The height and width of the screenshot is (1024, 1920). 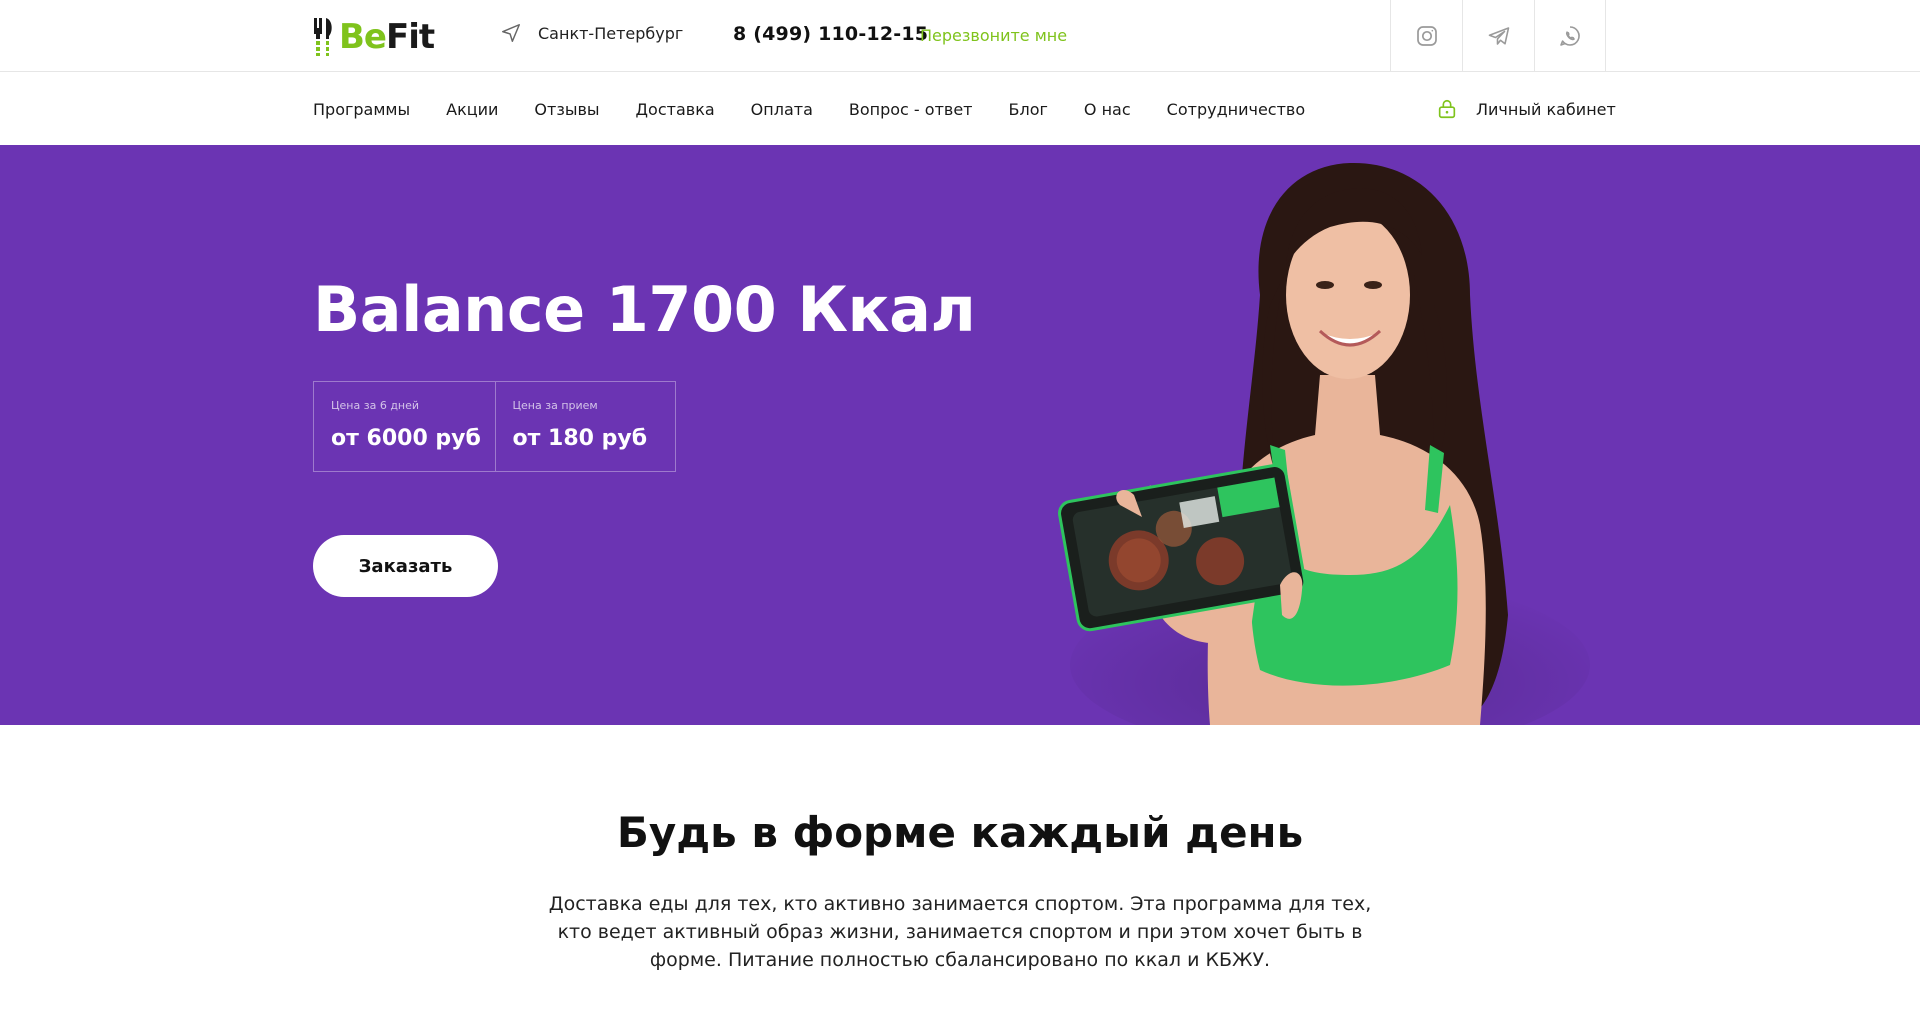 I want to click on telegram-link, so click(x=1498, y=36).